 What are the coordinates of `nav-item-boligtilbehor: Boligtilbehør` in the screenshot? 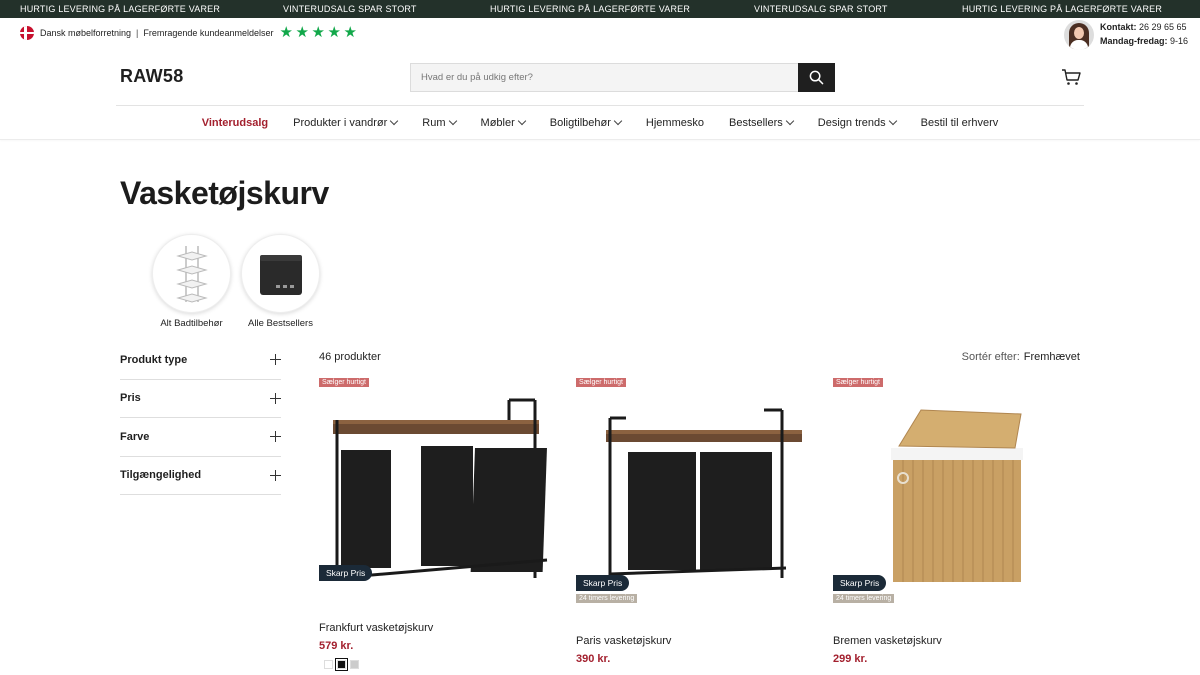 It's located at (586, 122).